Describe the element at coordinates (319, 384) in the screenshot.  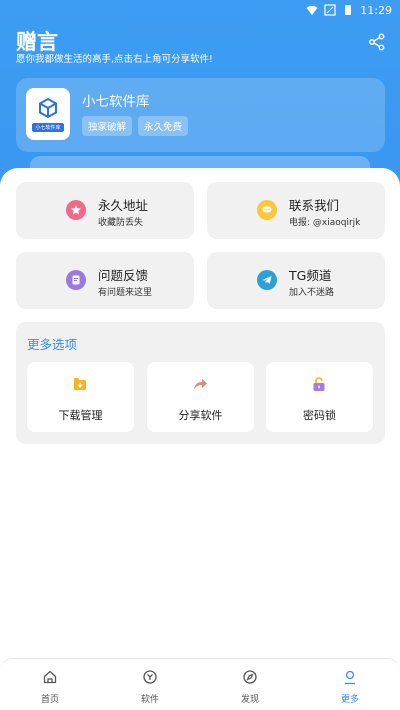
I see `lock-icon` at that location.